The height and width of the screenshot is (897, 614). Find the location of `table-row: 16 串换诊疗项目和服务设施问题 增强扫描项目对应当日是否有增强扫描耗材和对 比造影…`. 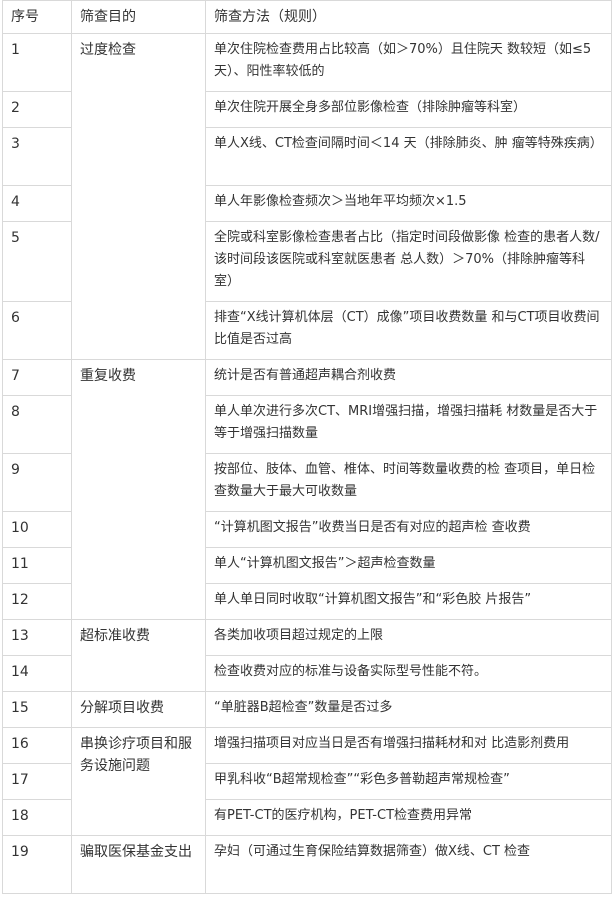

table-row: 16 串换诊疗项目和服务设施问题 增强扫描项目对应当日是否有增强扫描耗材和对 比造影… is located at coordinates (307, 781).